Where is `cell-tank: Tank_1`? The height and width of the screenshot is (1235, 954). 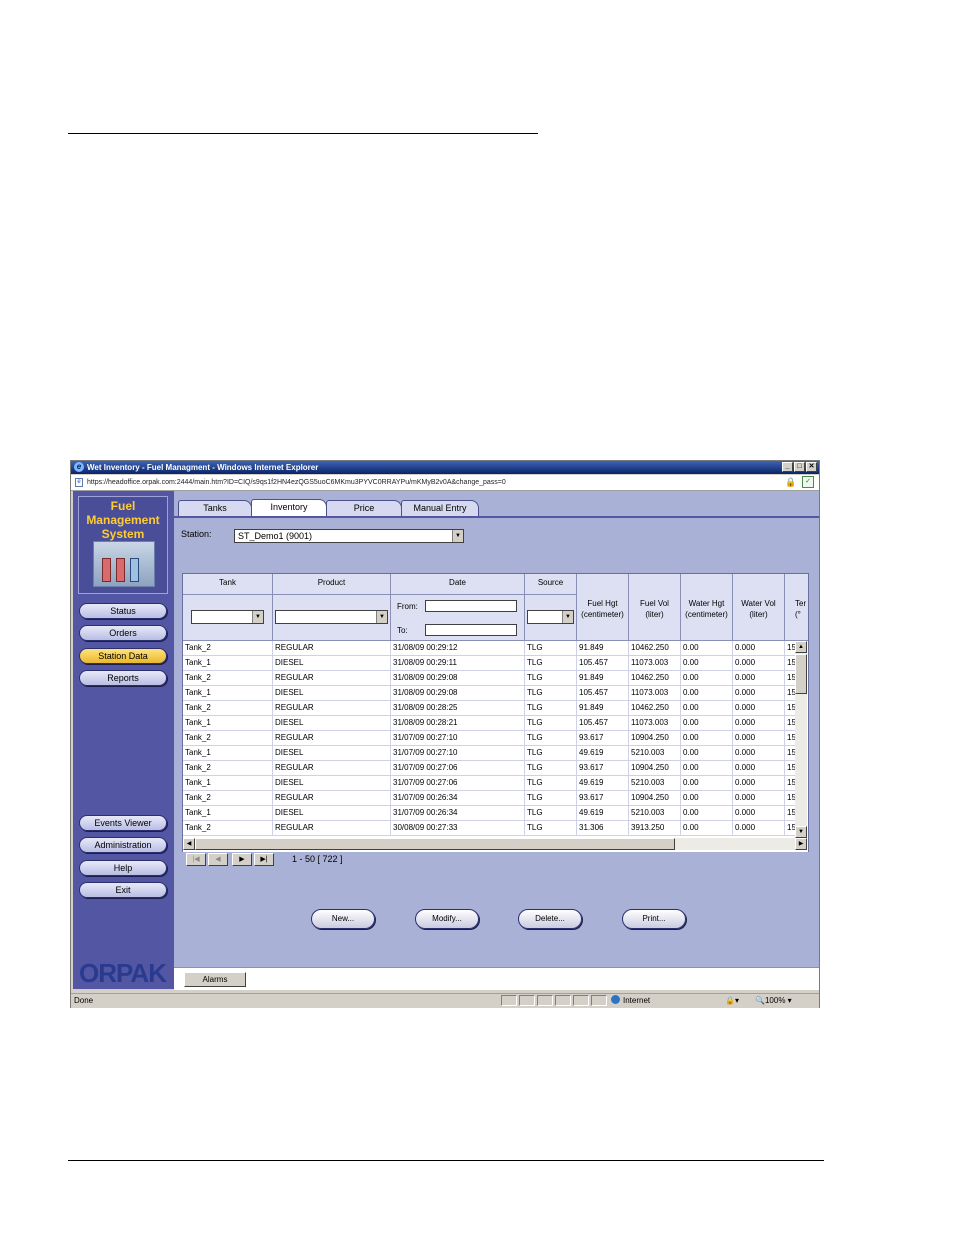 cell-tank: Tank_1 is located at coordinates (228, 753).